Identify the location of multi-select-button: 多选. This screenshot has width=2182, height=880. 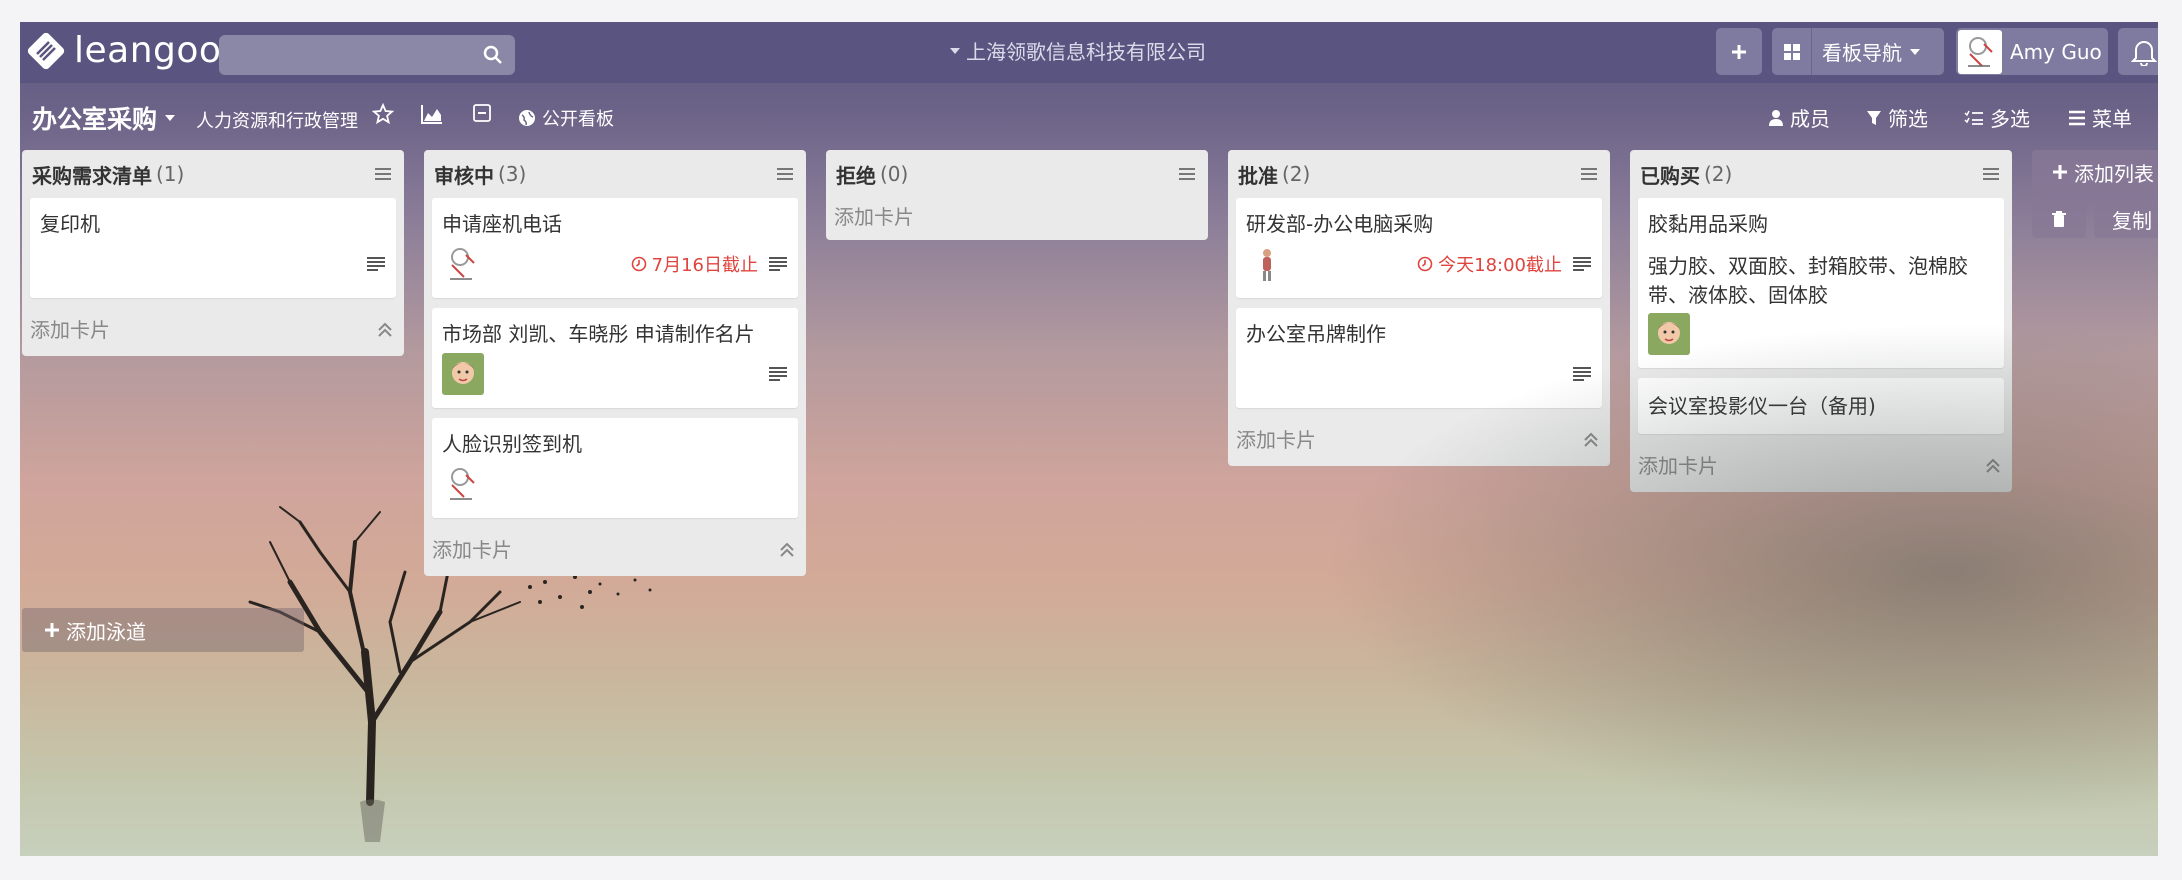
(1997, 117).